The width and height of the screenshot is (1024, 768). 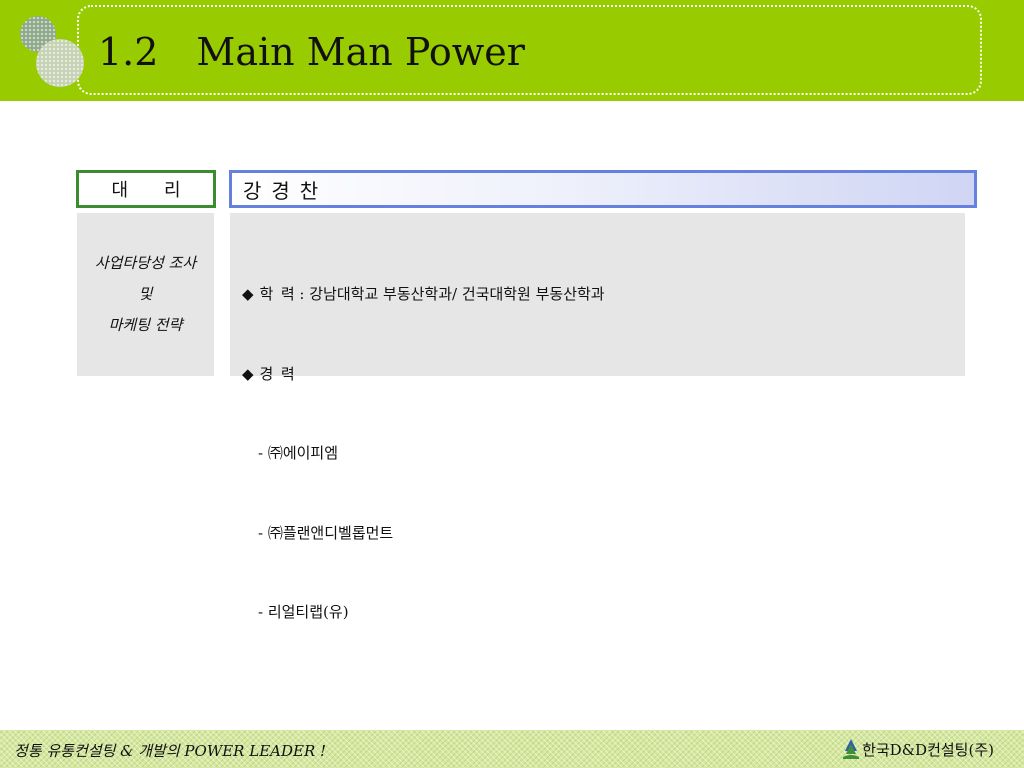 I want to click on education-value: 강남대학교 부동산학과/ 건국대학원 부동산학과, so click(x=457, y=294).